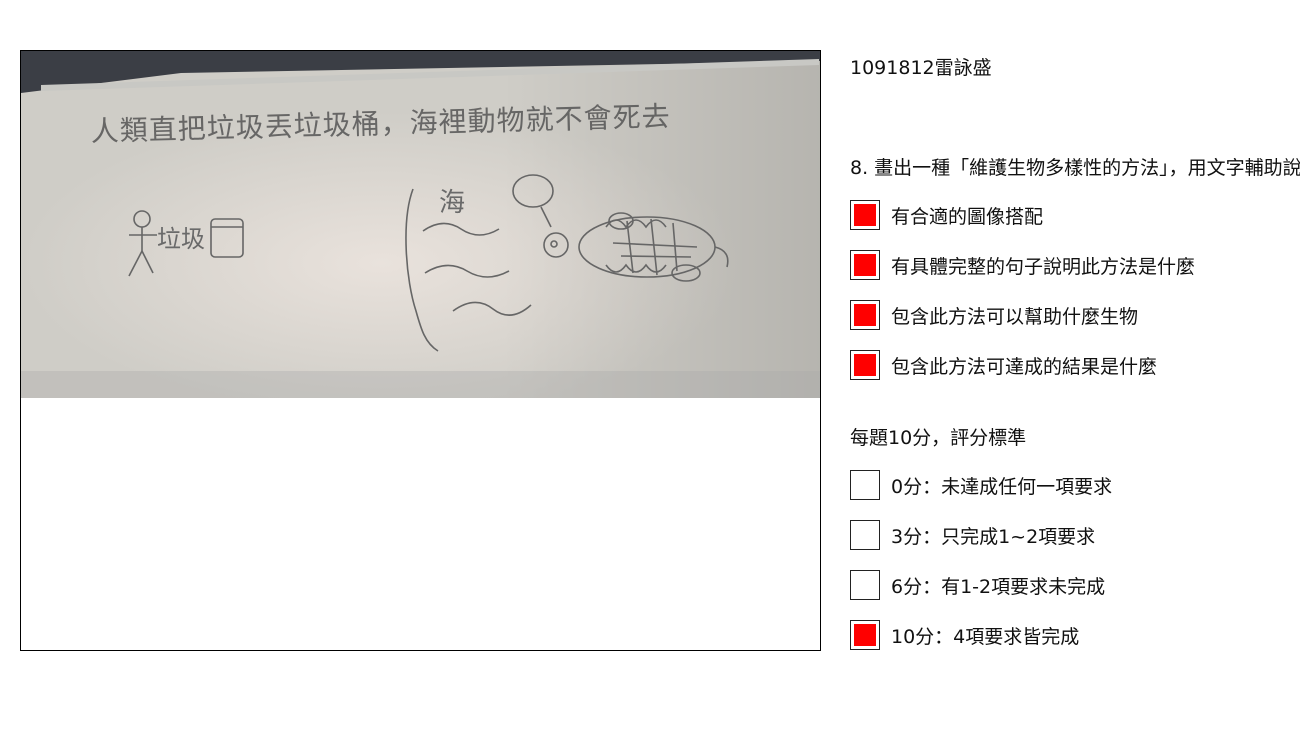 Image resolution: width=1300 pixels, height=750 pixels. Describe the element at coordinates (452, 203) in the screenshot. I see `sea-label: 海` at that location.